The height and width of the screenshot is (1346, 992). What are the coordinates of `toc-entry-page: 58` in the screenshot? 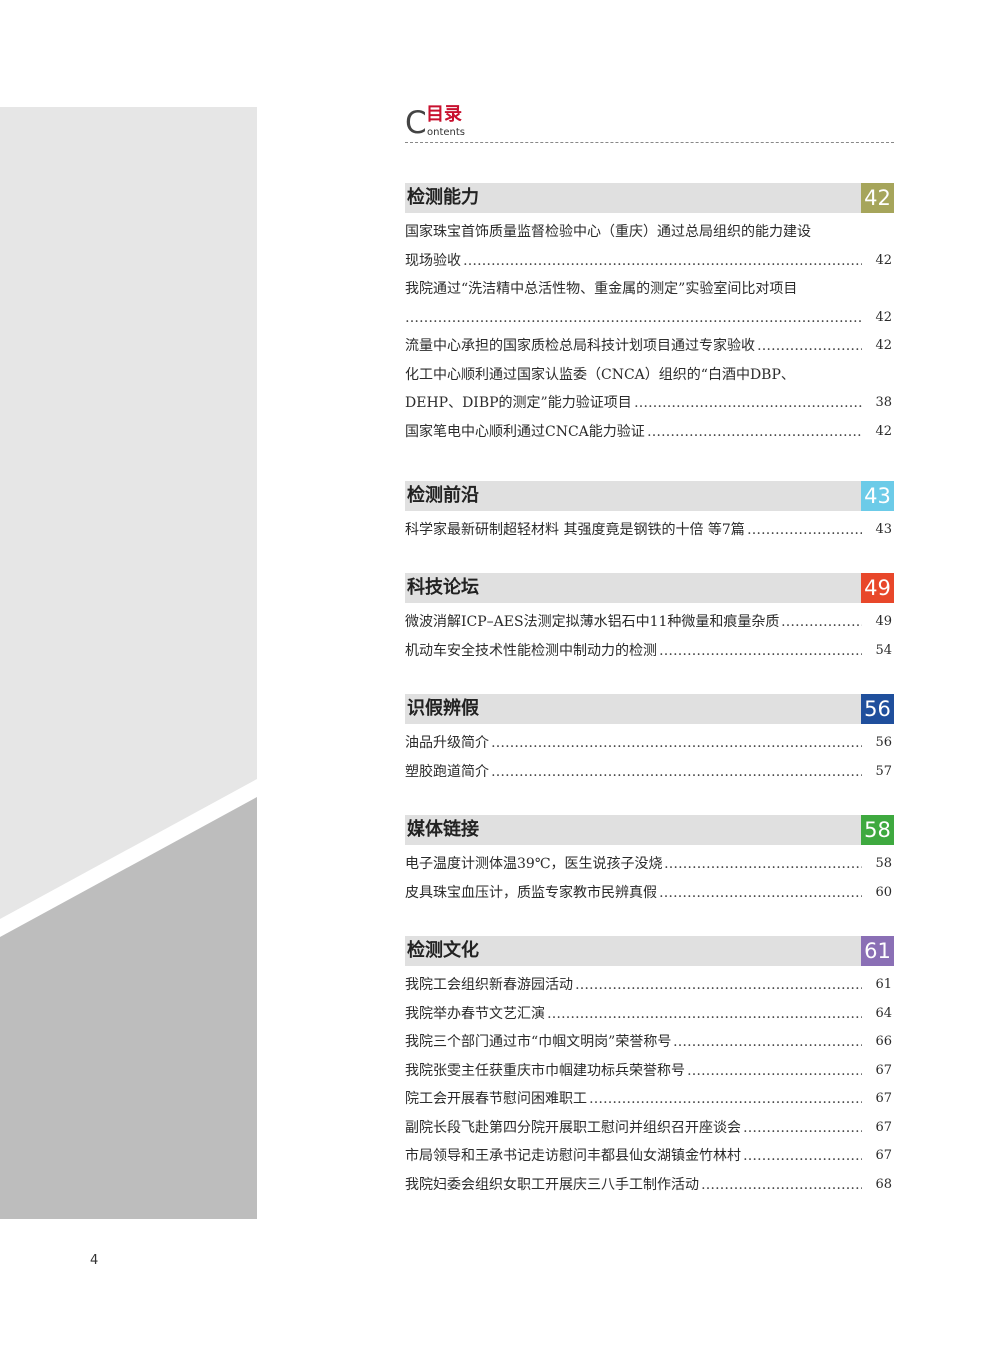 It's located at (883, 863).